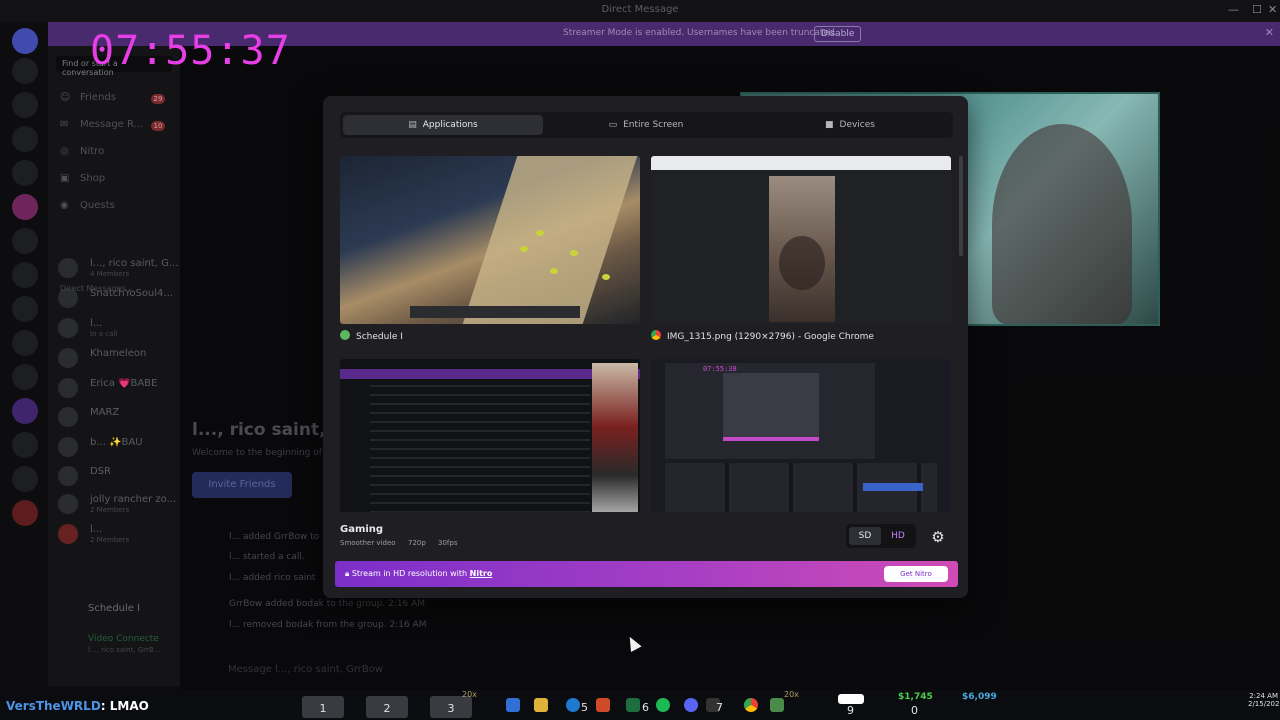 The height and width of the screenshot is (720, 1280). I want to click on workspace-2: 2, so click(387, 707).